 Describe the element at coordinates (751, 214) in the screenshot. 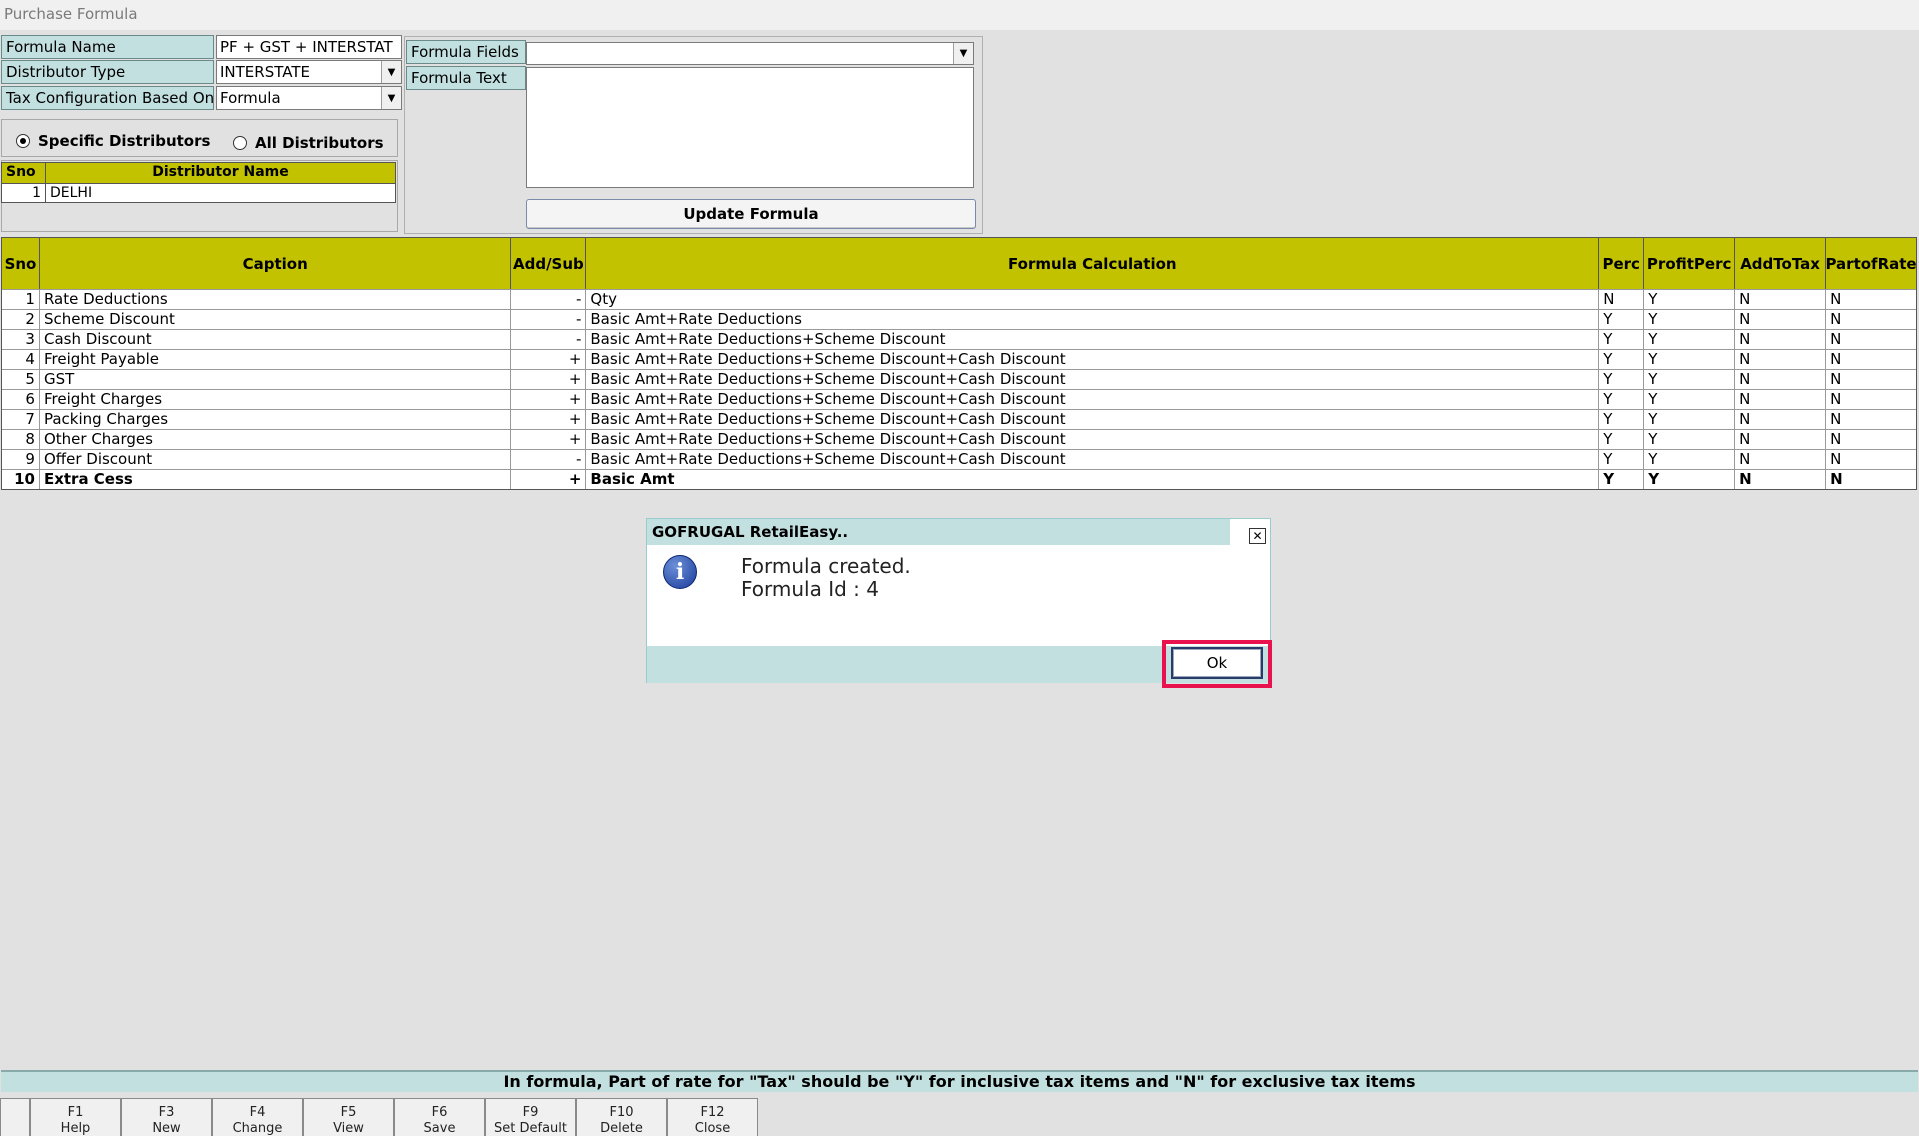

I see `update-formula-button: Update Formula` at that location.